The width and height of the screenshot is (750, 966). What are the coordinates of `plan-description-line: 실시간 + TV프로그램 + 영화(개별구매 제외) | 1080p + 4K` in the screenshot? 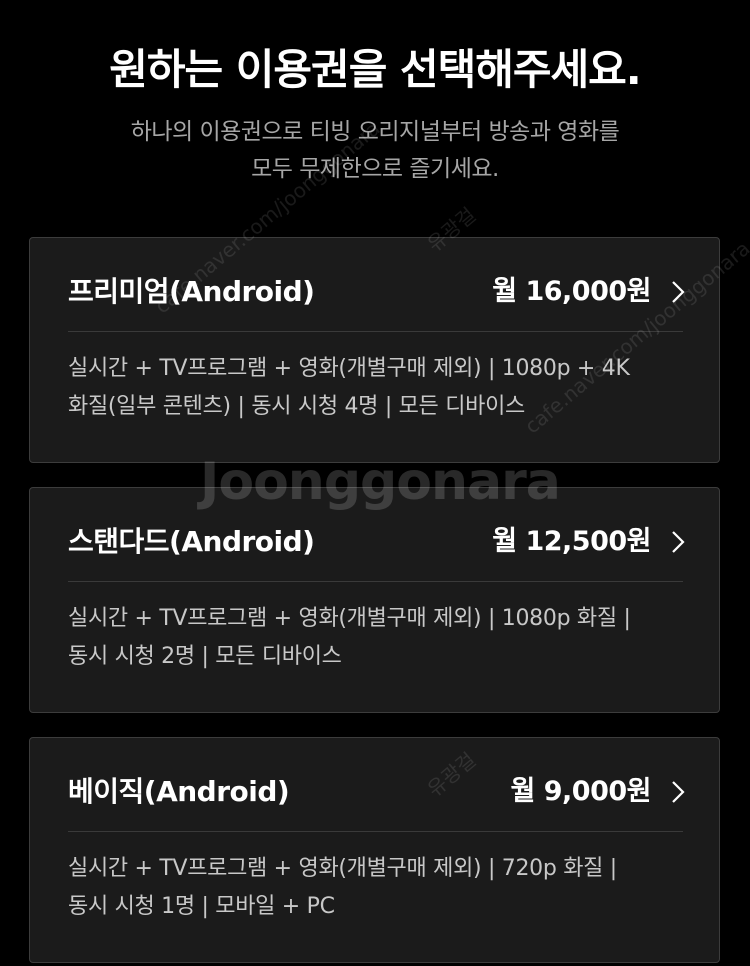 It's located at (349, 368).